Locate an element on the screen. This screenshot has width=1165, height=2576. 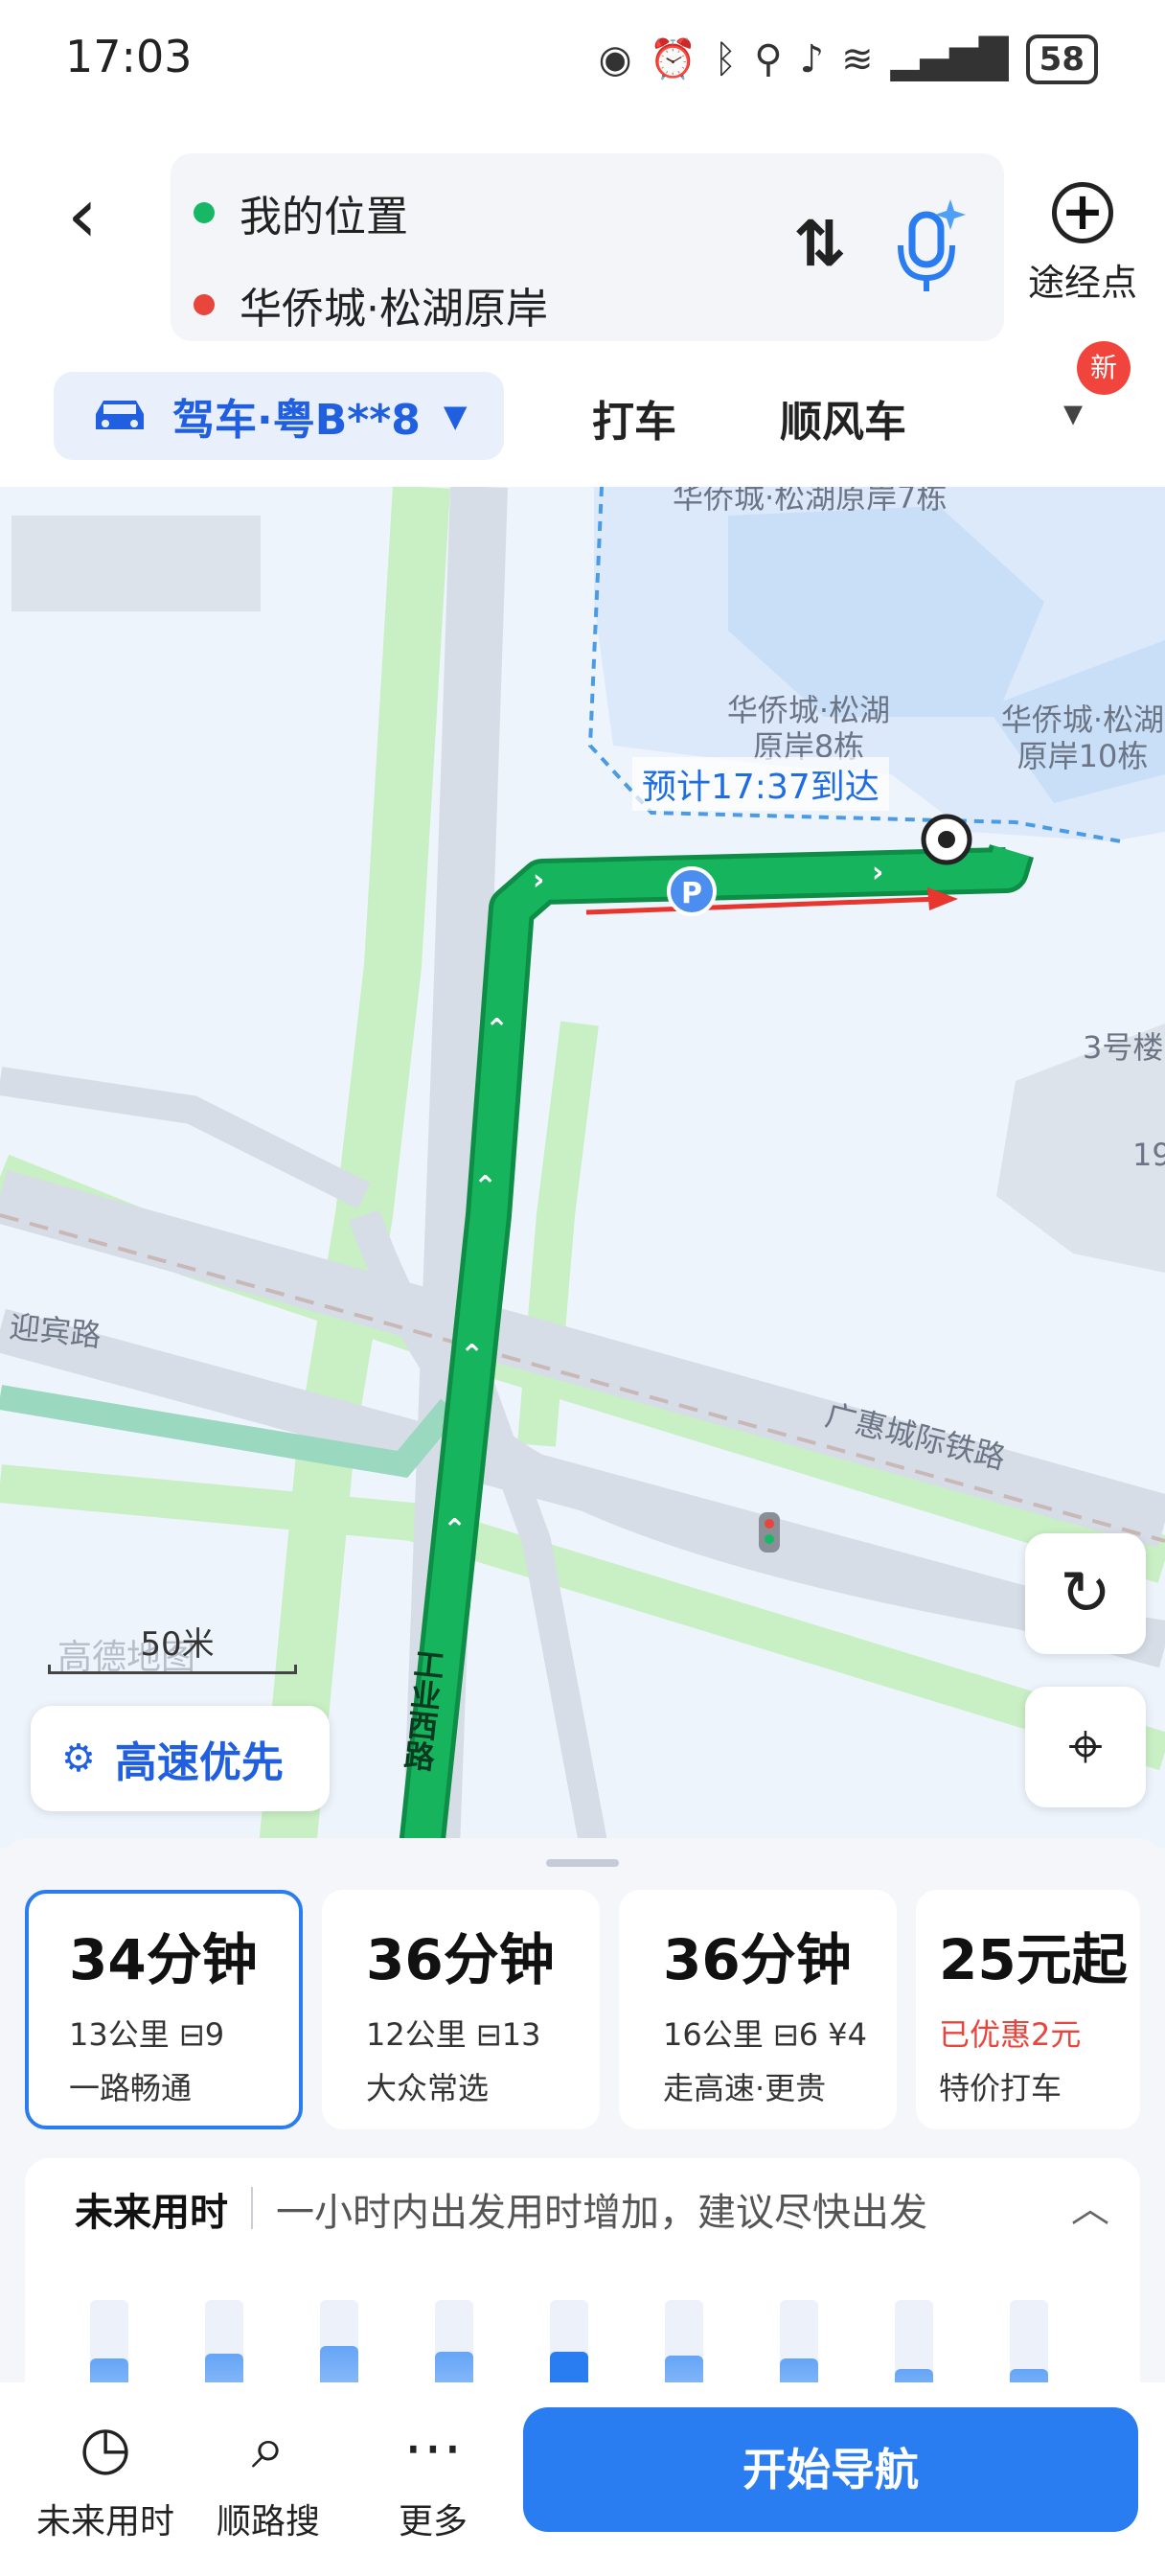
location-icon: ⚲ is located at coordinates (768, 59).